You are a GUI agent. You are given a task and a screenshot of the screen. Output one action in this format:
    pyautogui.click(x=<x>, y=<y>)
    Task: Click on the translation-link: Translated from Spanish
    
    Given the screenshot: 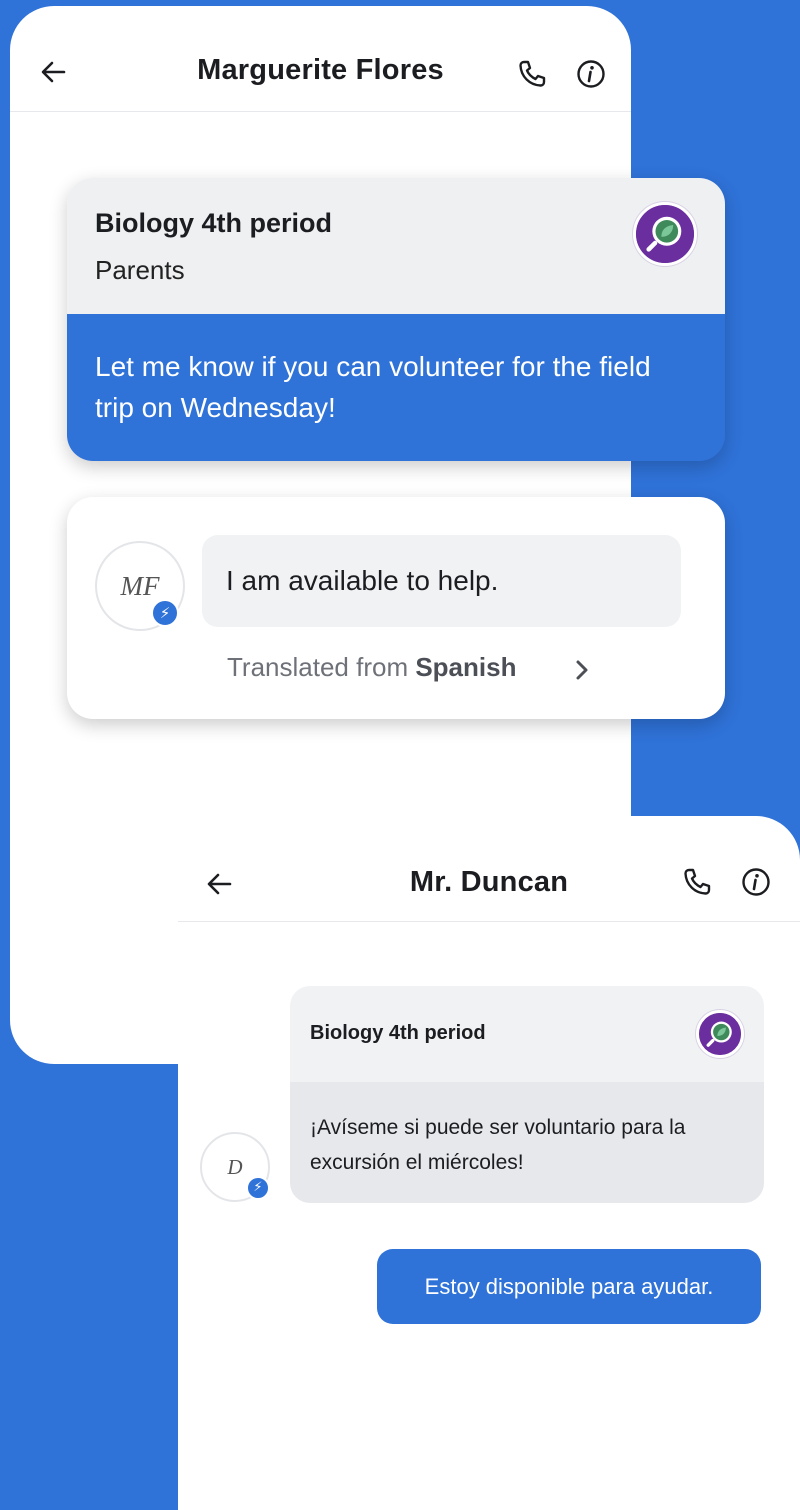 What is the action you would take?
    pyautogui.click(x=371, y=667)
    